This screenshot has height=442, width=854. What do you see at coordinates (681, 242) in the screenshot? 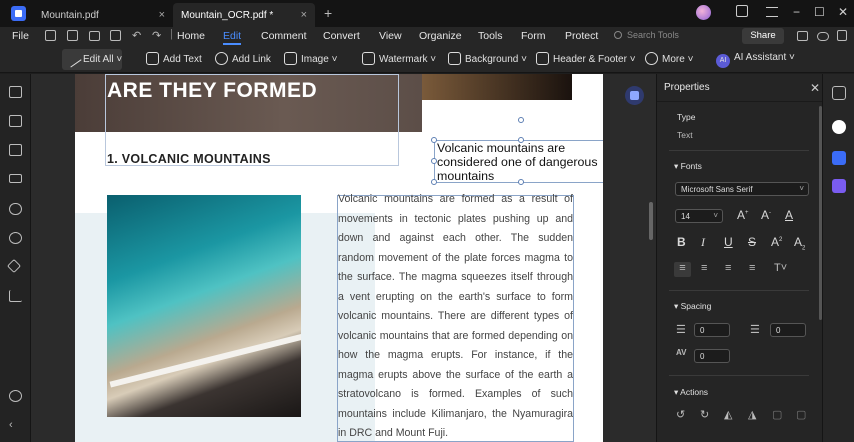
I see `bold-icon: B` at bounding box center [681, 242].